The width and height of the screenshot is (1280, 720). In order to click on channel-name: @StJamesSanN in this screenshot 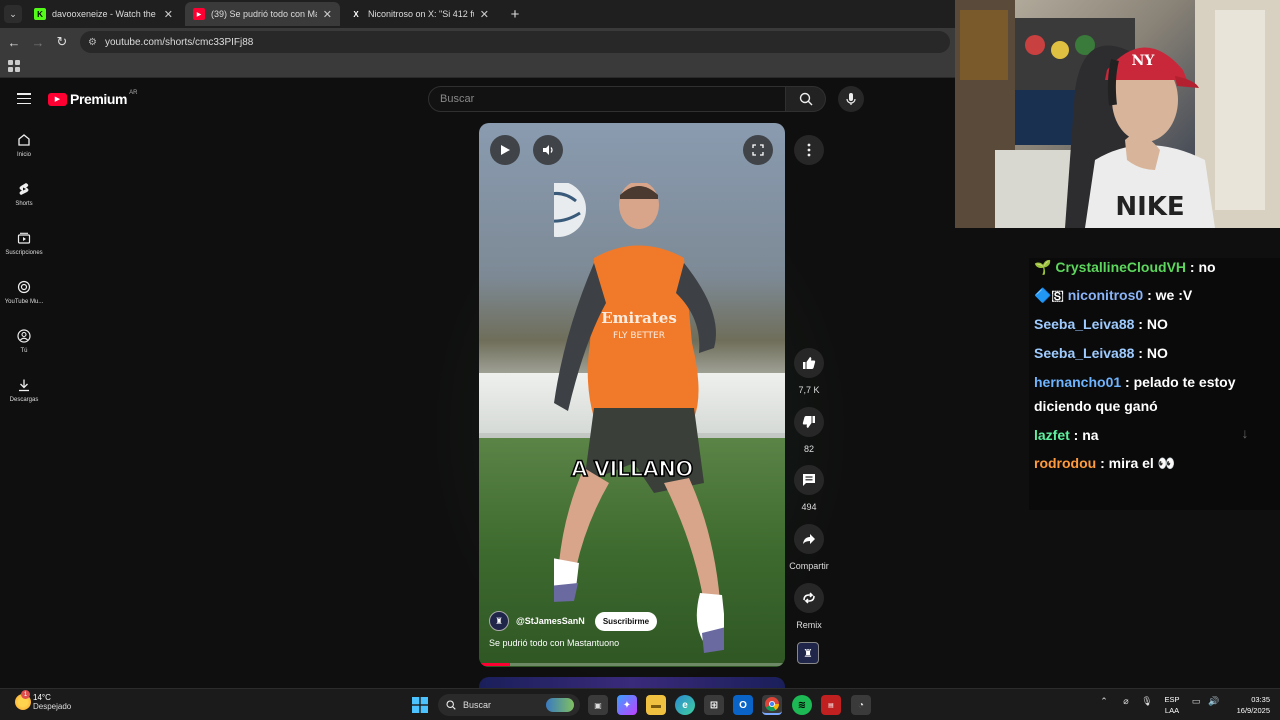, I will do `click(550, 621)`.